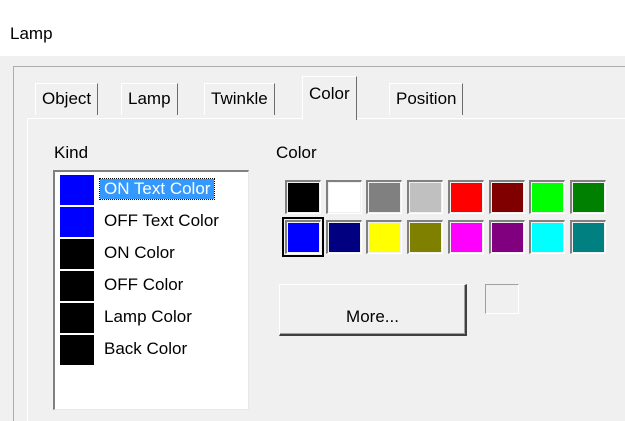  I want to click on list-item: OFF Color, so click(153, 286).